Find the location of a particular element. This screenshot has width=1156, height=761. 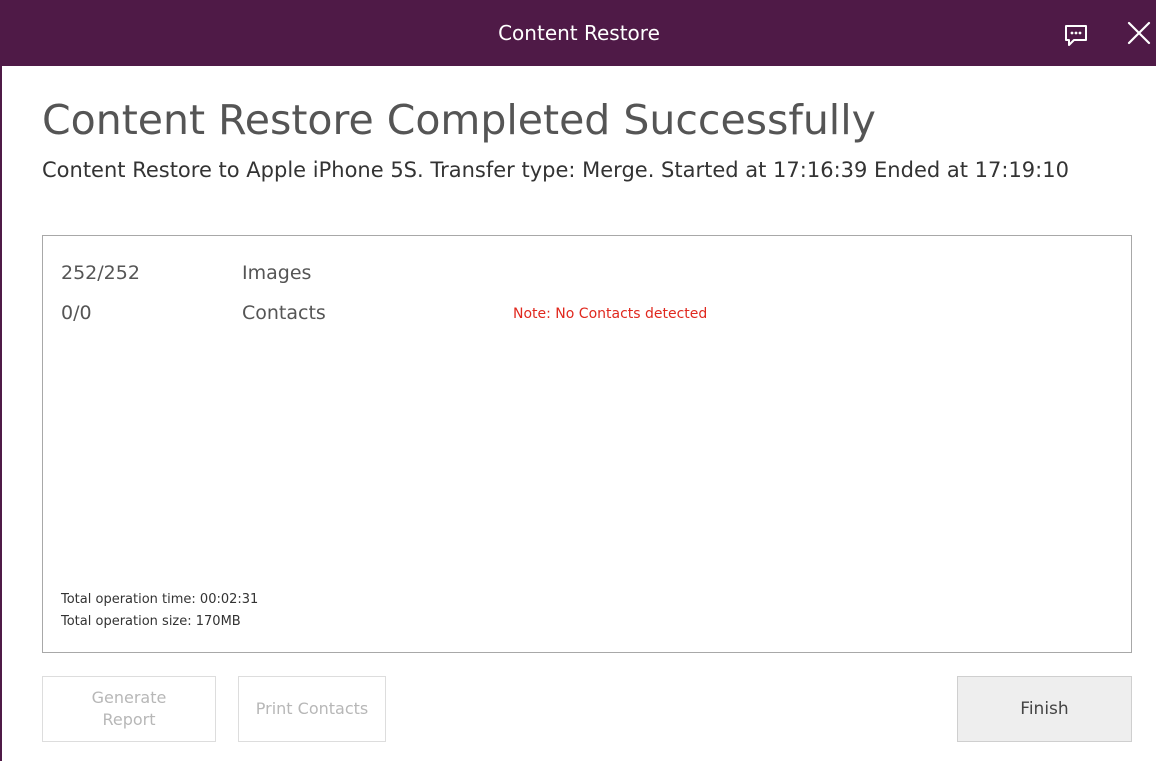

print-contacts-label: Print Contacts is located at coordinates (312, 708).